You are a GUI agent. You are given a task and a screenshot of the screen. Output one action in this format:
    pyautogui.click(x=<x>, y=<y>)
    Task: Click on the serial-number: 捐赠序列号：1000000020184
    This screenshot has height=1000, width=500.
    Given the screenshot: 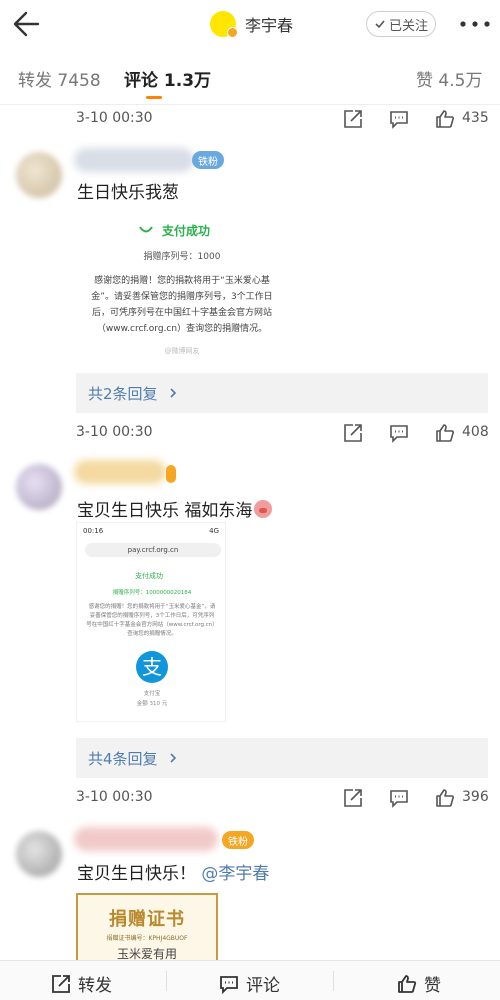 What is the action you would take?
    pyautogui.click(x=152, y=593)
    